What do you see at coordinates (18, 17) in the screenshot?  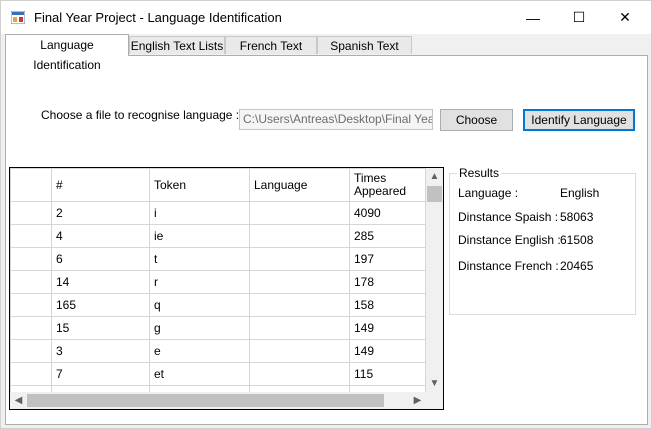 I see `app-icon` at bounding box center [18, 17].